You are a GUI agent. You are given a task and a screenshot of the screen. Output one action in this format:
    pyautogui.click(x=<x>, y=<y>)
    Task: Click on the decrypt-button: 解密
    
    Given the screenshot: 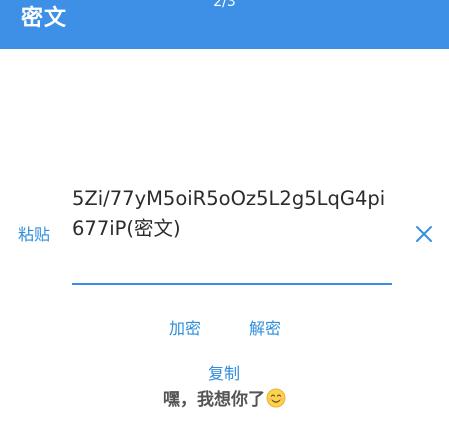 What is the action you would take?
    pyautogui.click(x=265, y=329)
    